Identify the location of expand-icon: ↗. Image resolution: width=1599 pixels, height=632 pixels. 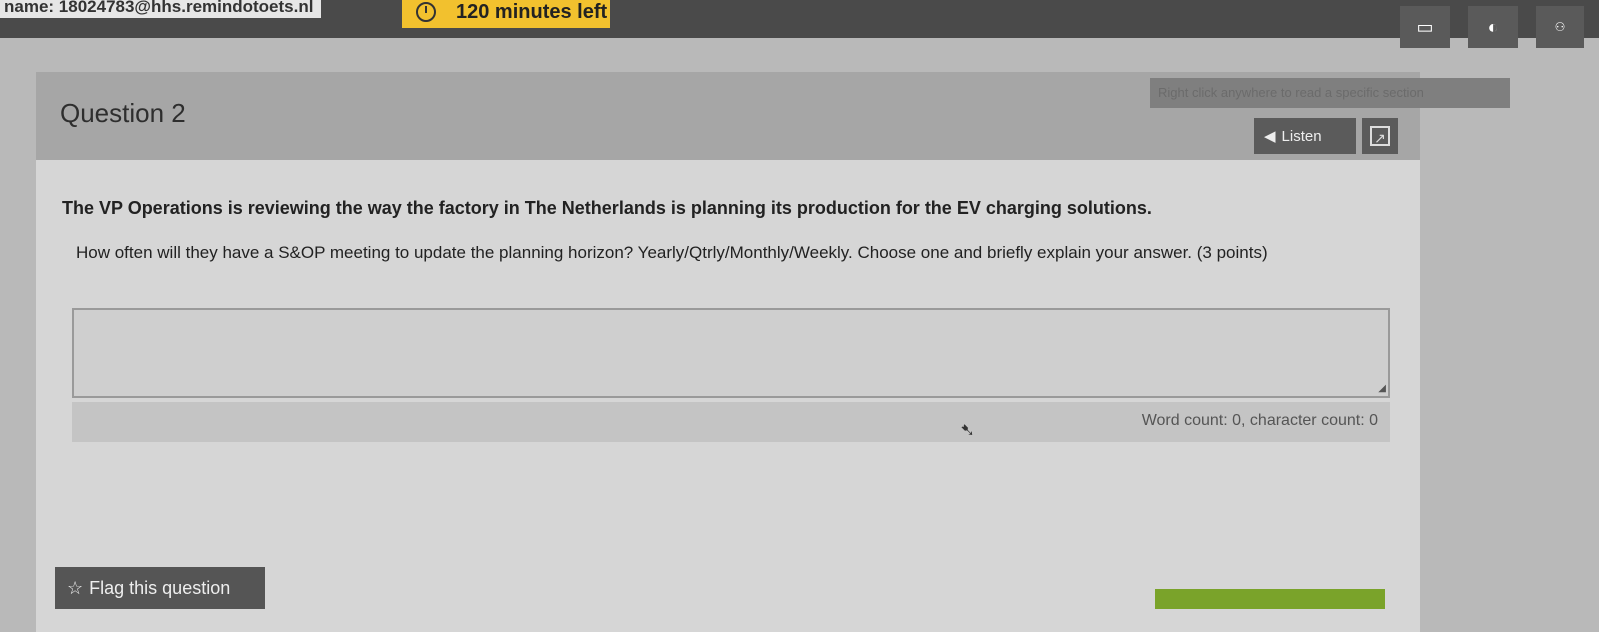
(1380, 136).